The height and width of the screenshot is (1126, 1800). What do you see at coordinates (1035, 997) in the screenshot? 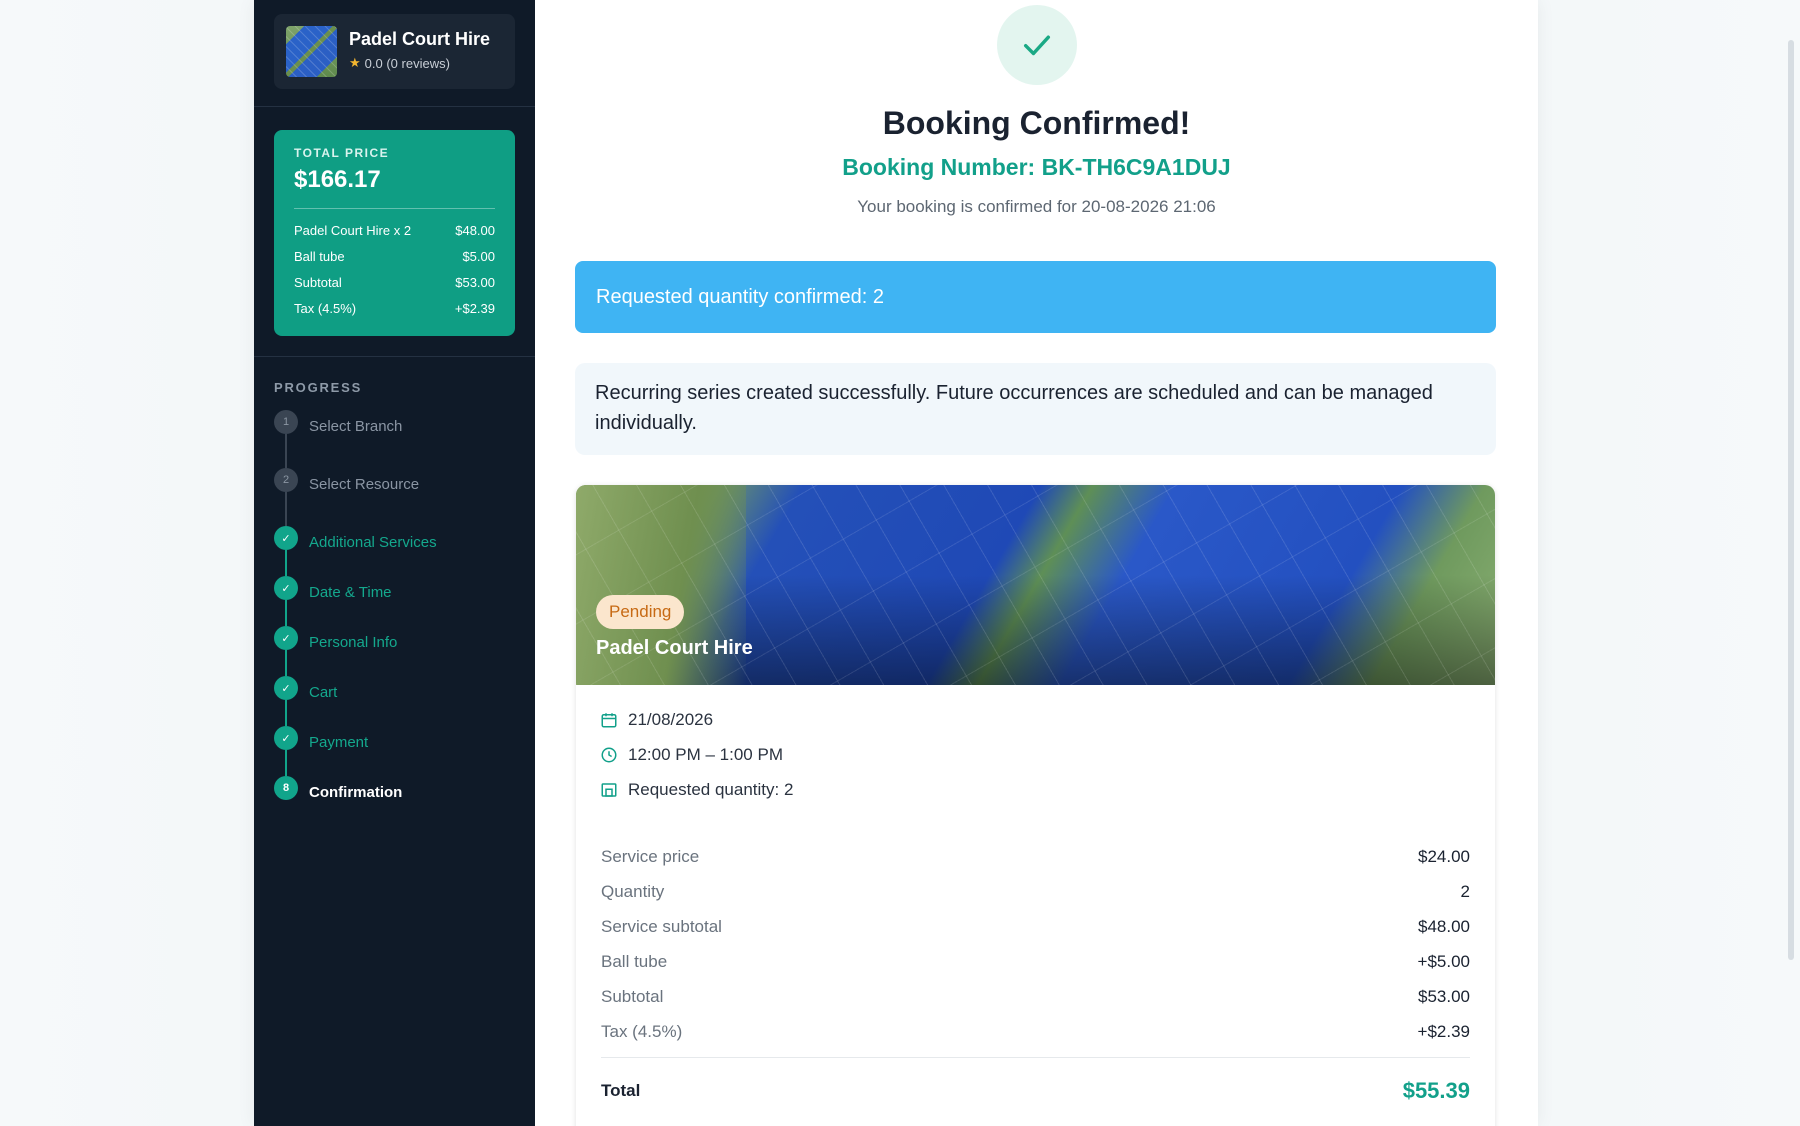
I see `line-subtotal: Subtotal $53.00` at bounding box center [1035, 997].